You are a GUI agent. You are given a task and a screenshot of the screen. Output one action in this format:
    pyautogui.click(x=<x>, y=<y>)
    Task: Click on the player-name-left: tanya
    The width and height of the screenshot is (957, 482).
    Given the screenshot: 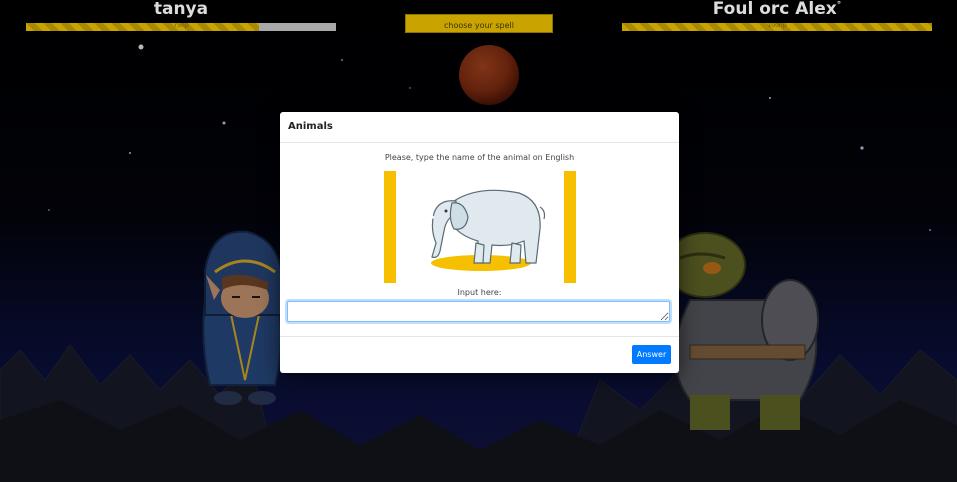 What is the action you would take?
    pyautogui.click(x=181, y=9)
    